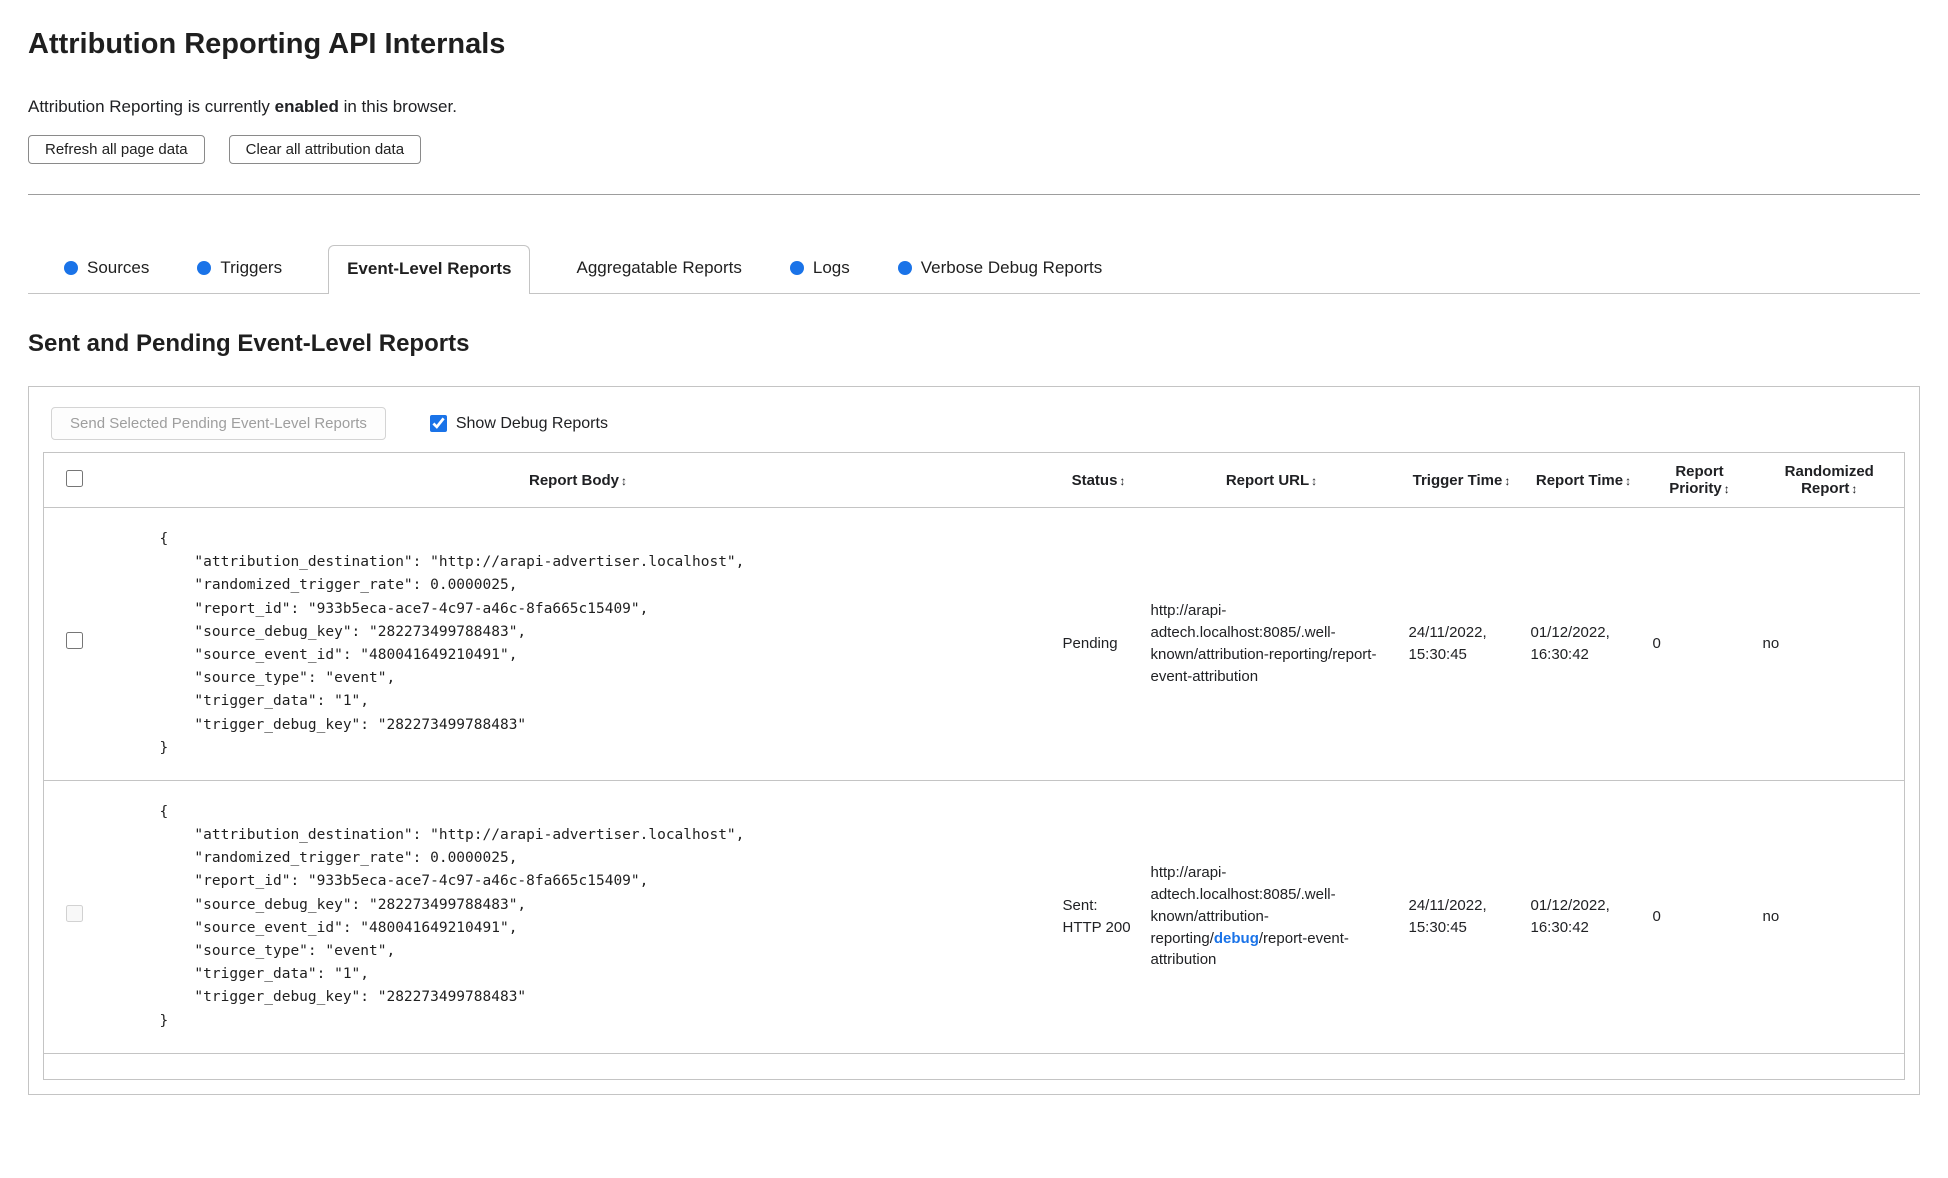  Describe the element at coordinates (574, 480) in the screenshot. I see `col-label: Report Body` at that location.